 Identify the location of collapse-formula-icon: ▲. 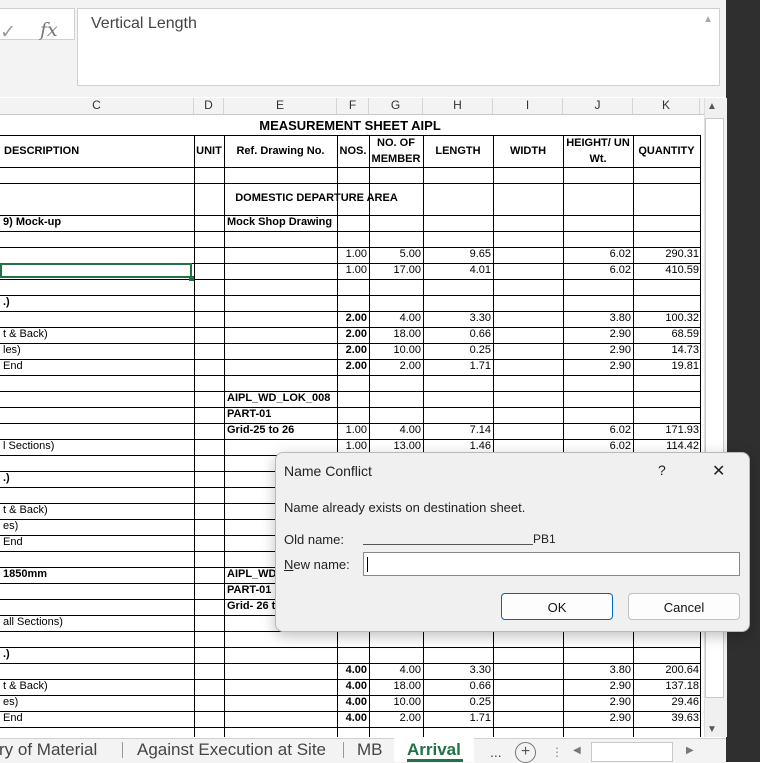
(708, 19).